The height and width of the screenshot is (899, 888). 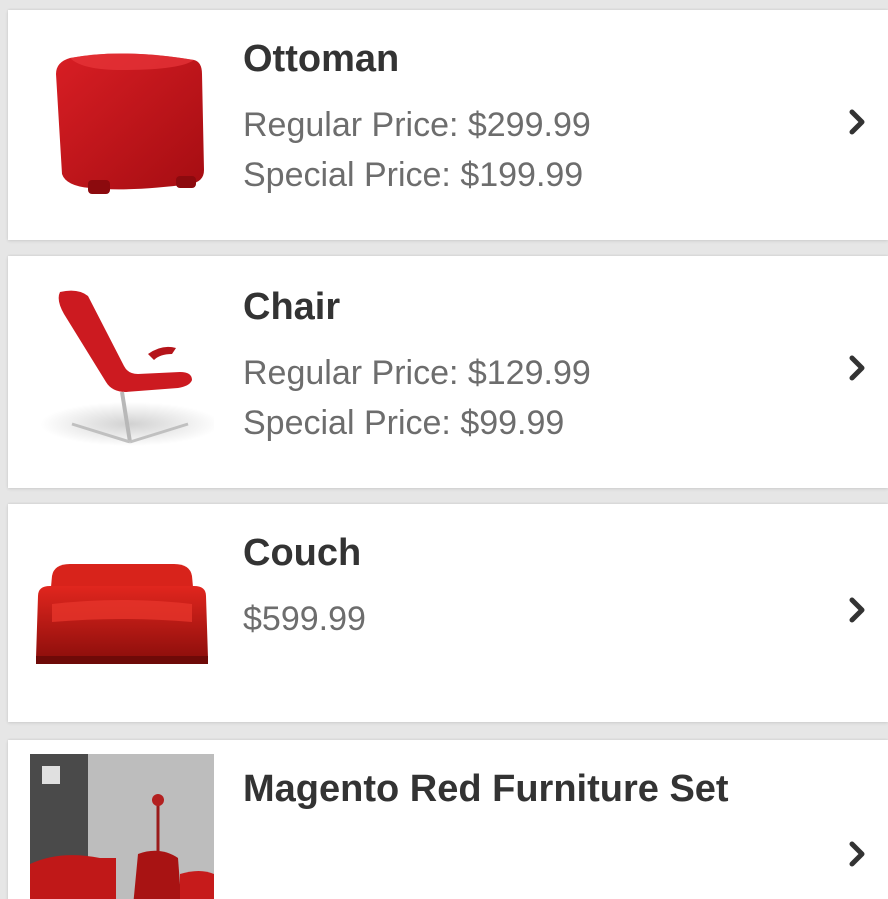 I want to click on regular-price: Regular Price: $129.99, so click(x=417, y=373).